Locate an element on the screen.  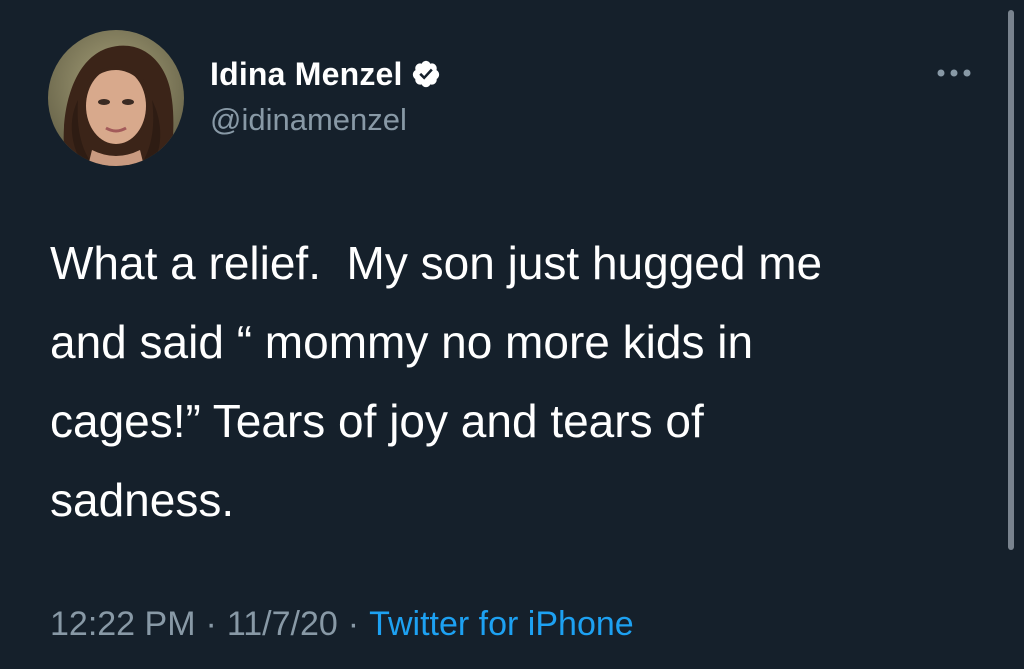
avatar-image is located at coordinates (116, 98).